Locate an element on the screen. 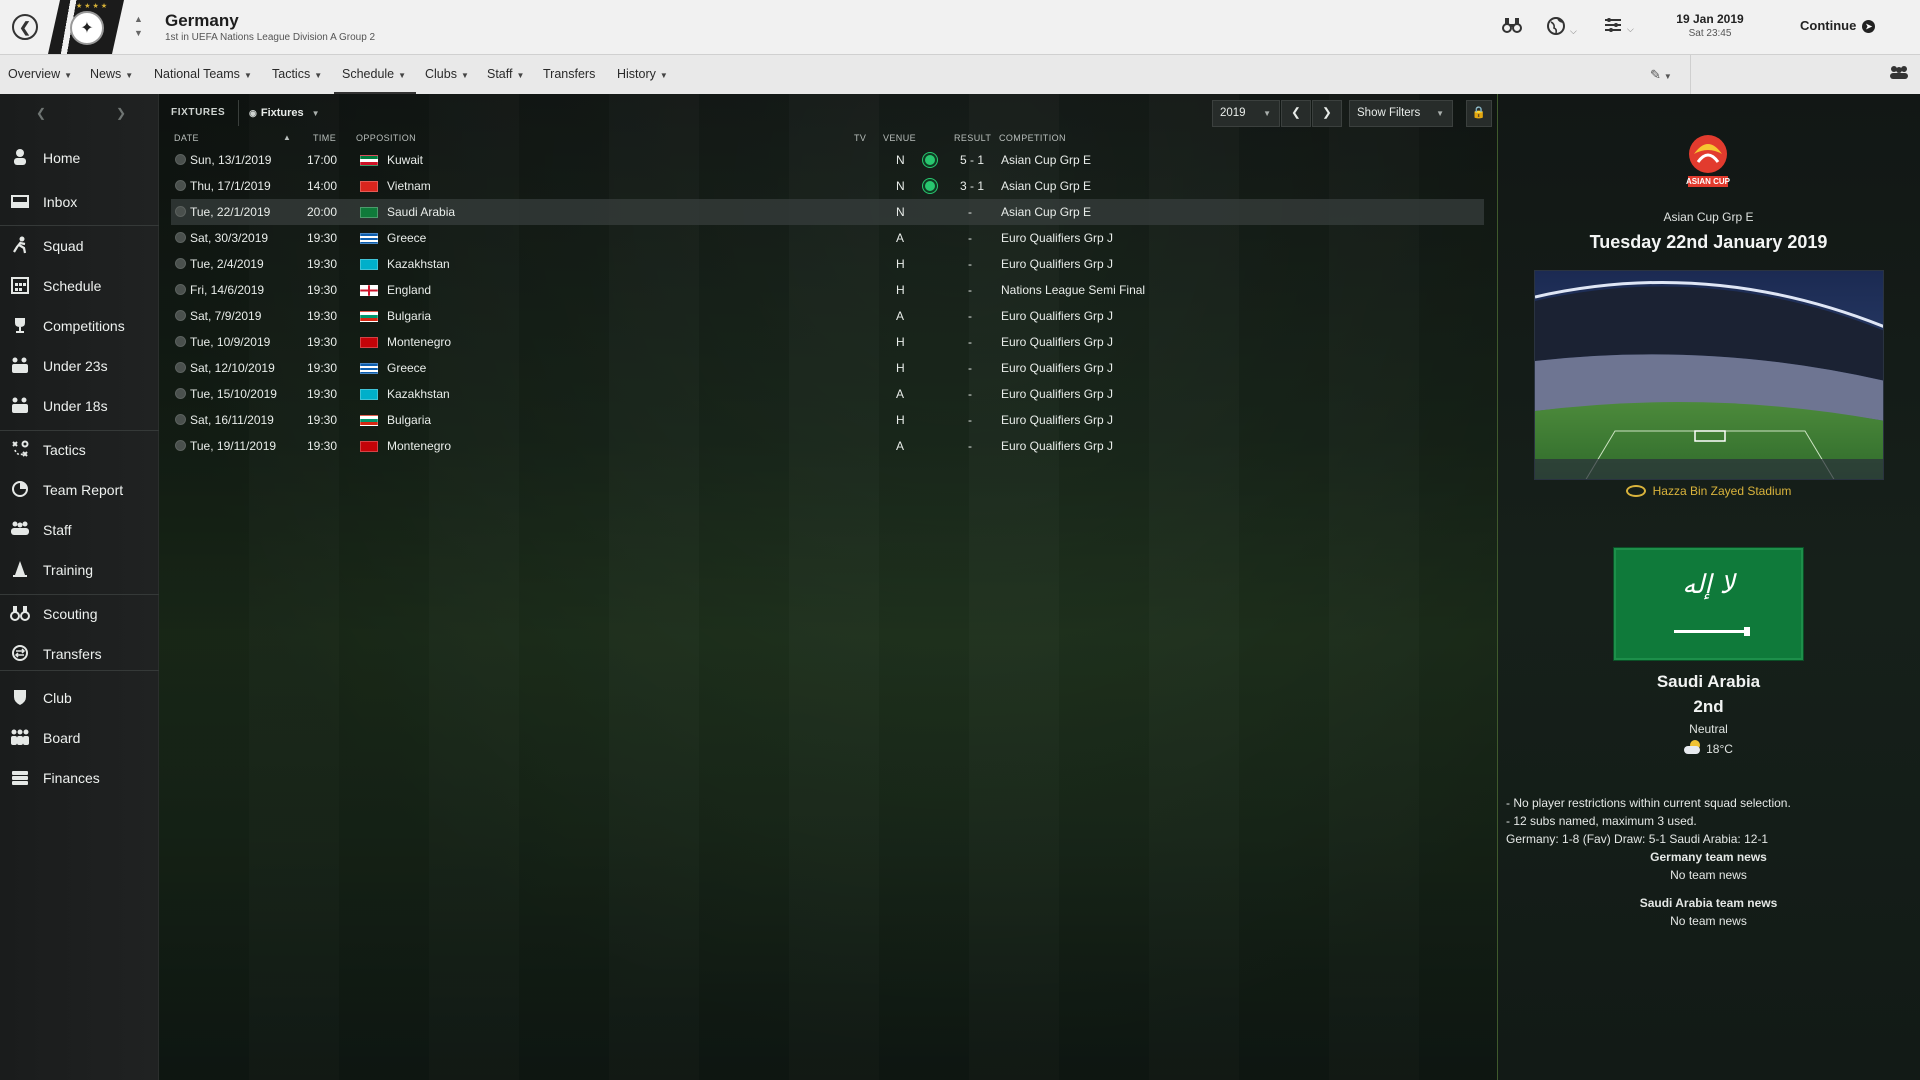 The width and height of the screenshot is (1920, 1080). lock-icon: 🔒 is located at coordinates (1479, 113).